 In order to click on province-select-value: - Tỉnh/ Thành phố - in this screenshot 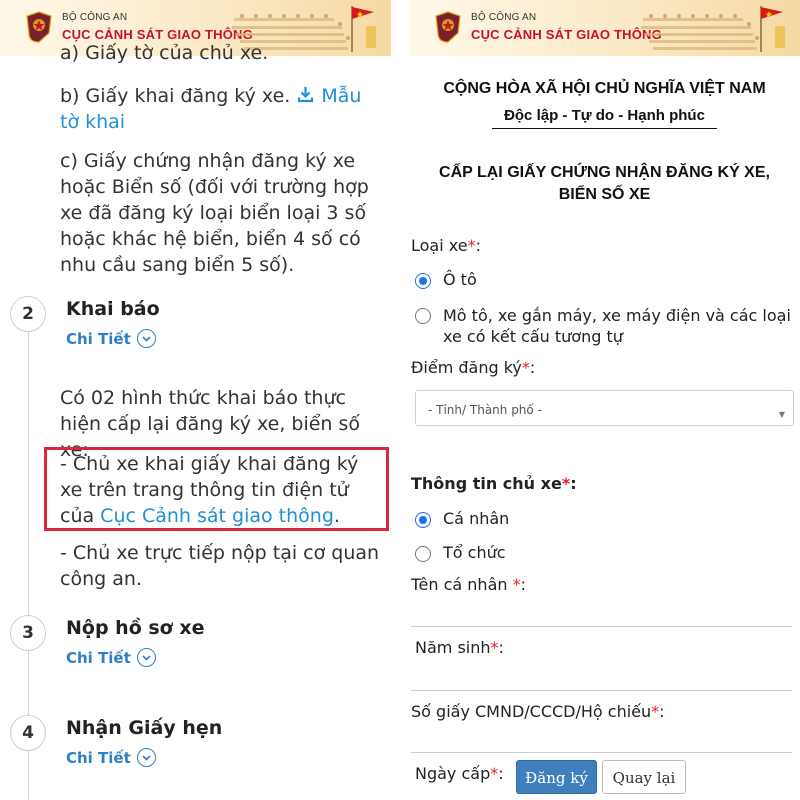, I will do `click(485, 410)`.